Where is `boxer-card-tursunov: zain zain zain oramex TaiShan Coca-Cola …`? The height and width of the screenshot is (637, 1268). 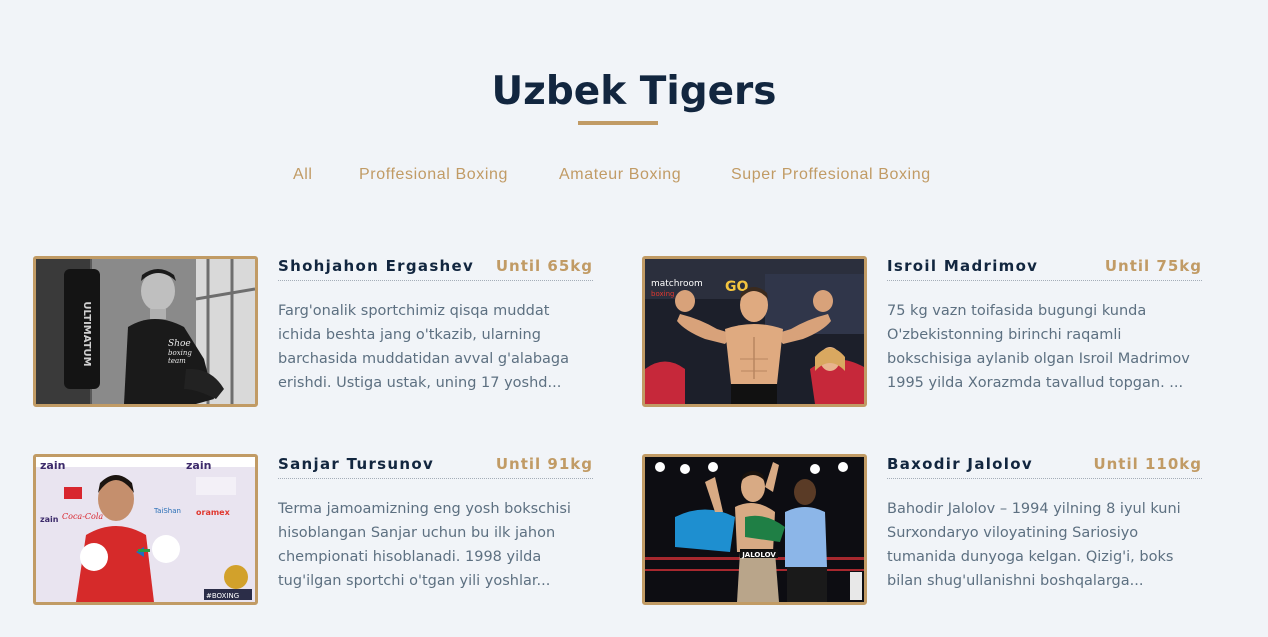 boxer-card-tursunov: zain zain zain oramex TaiShan Coca-Cola … is located at coordinates (318, 529).